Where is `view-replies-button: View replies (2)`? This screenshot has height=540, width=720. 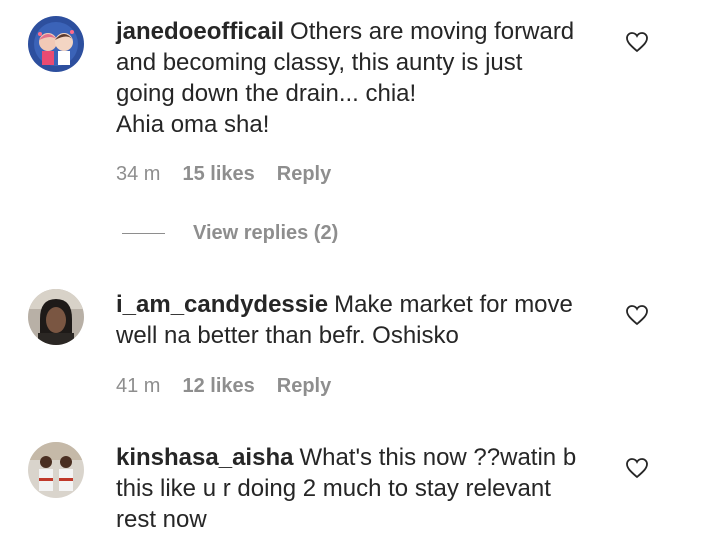
view-replies-button: View replies (2) is located at coordinates (230, 233).